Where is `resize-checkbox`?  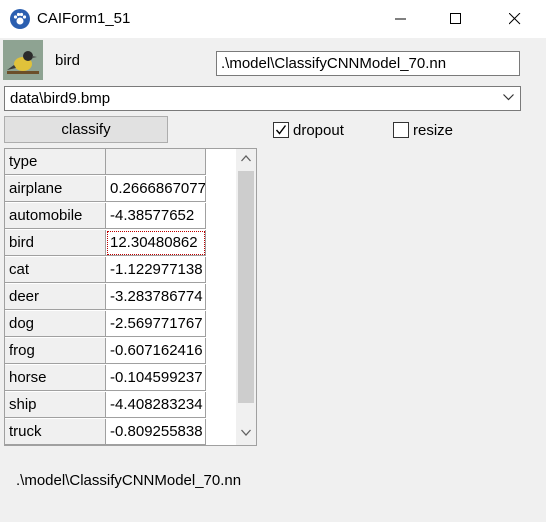
resize-checkbox is located at coordinates (401, 130).